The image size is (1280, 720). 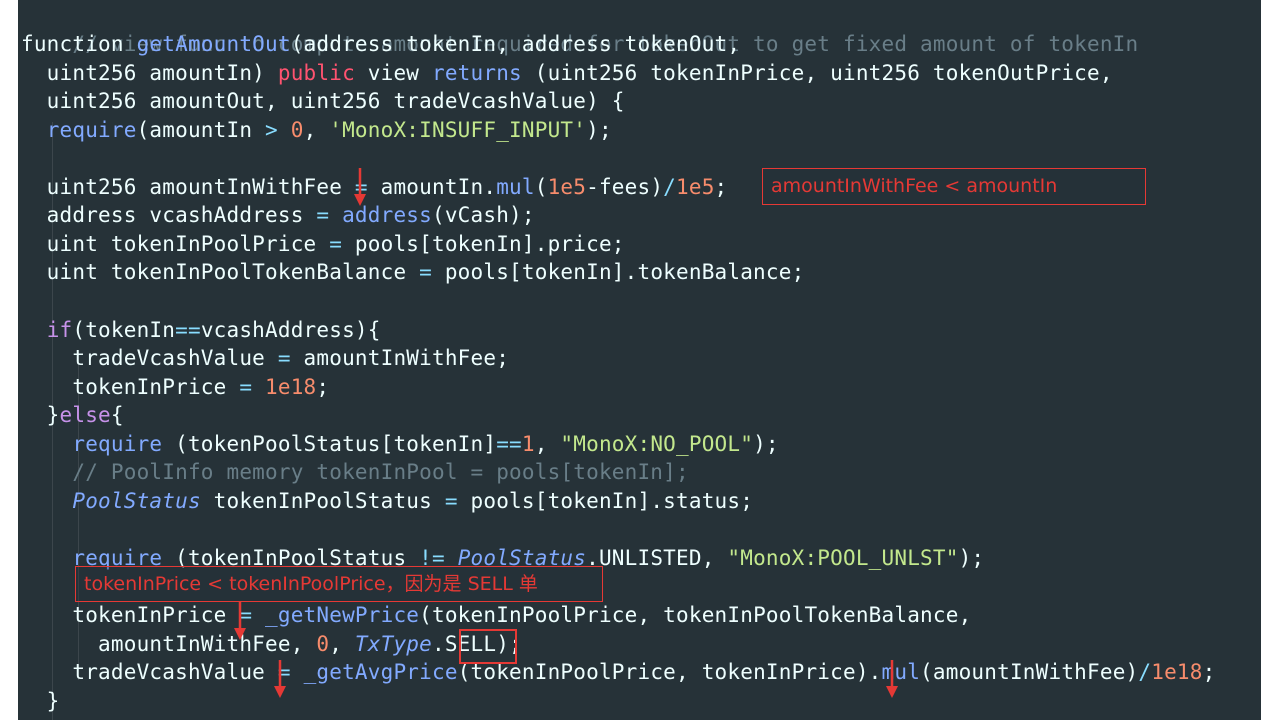 What do you see at coordinates (278, 215) in the screenshot?
I see `code-line-8: address vcashAddress = address(vCash);` at bounding box center [278, 215].